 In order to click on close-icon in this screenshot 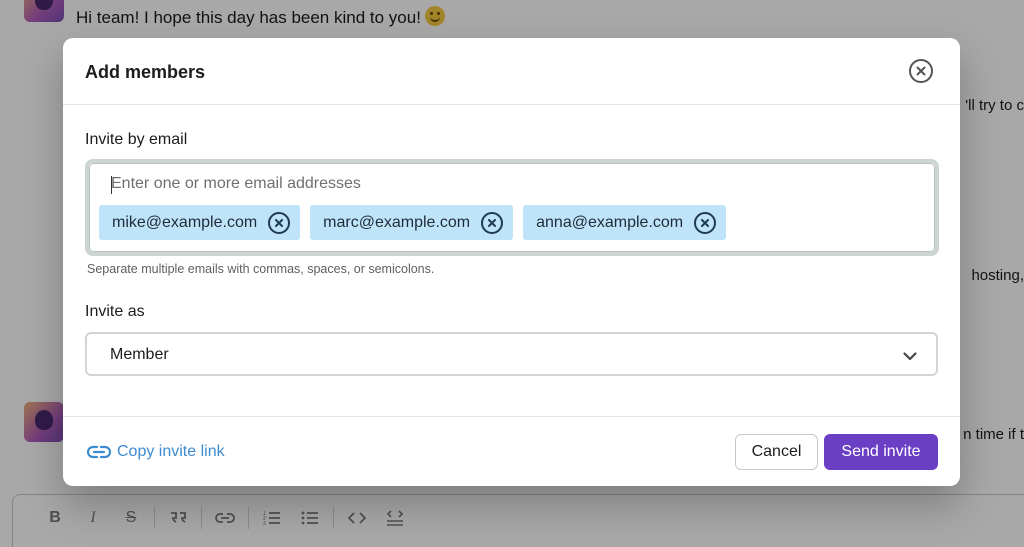, I will do `click(921, 71)`.